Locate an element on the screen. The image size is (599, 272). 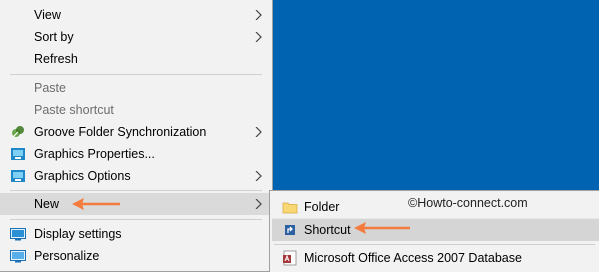
submenu-item-access-database: Microsoft Office Access 2007 Database is located at coordinates (435, 258).